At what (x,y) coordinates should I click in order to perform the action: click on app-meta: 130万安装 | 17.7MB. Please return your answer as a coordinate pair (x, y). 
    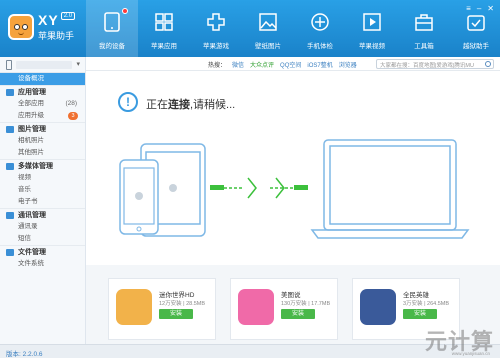
    Looking at the image, I should click on (306, 304).